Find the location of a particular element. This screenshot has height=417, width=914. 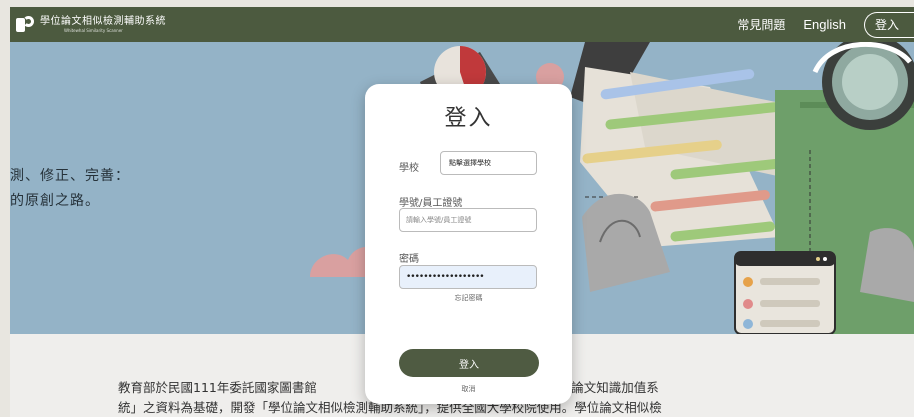

nav-language-link: English is located at coordinates (824, 24).